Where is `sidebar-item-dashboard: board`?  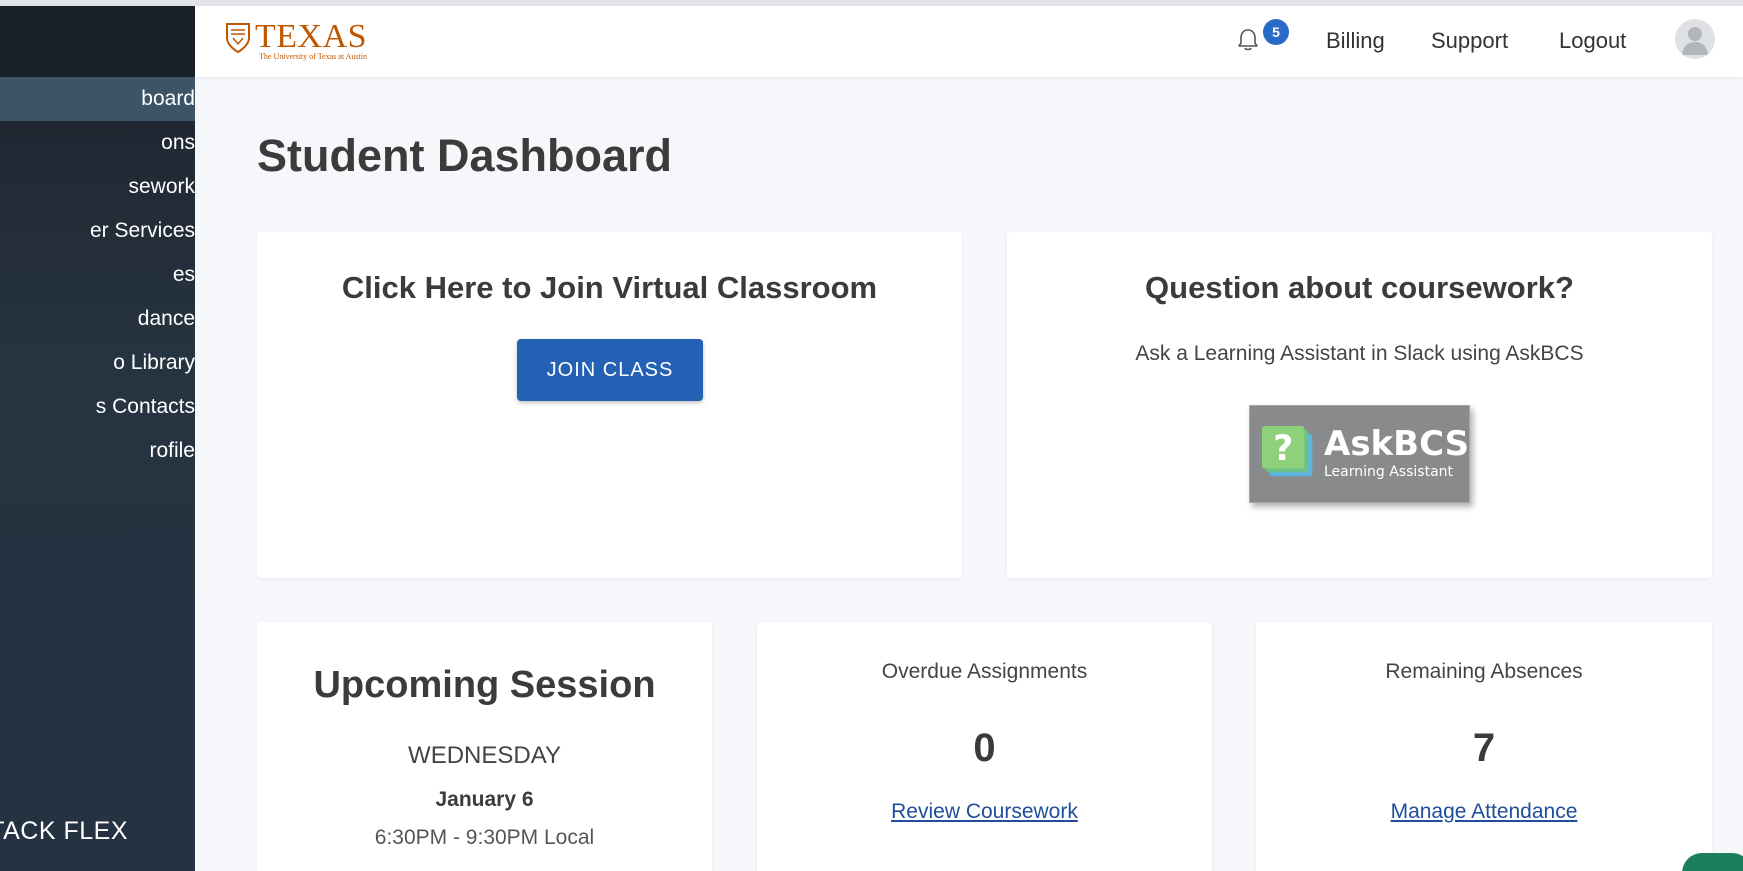 sidebar-item-dashboard: board is located at coordinates (97, 99).